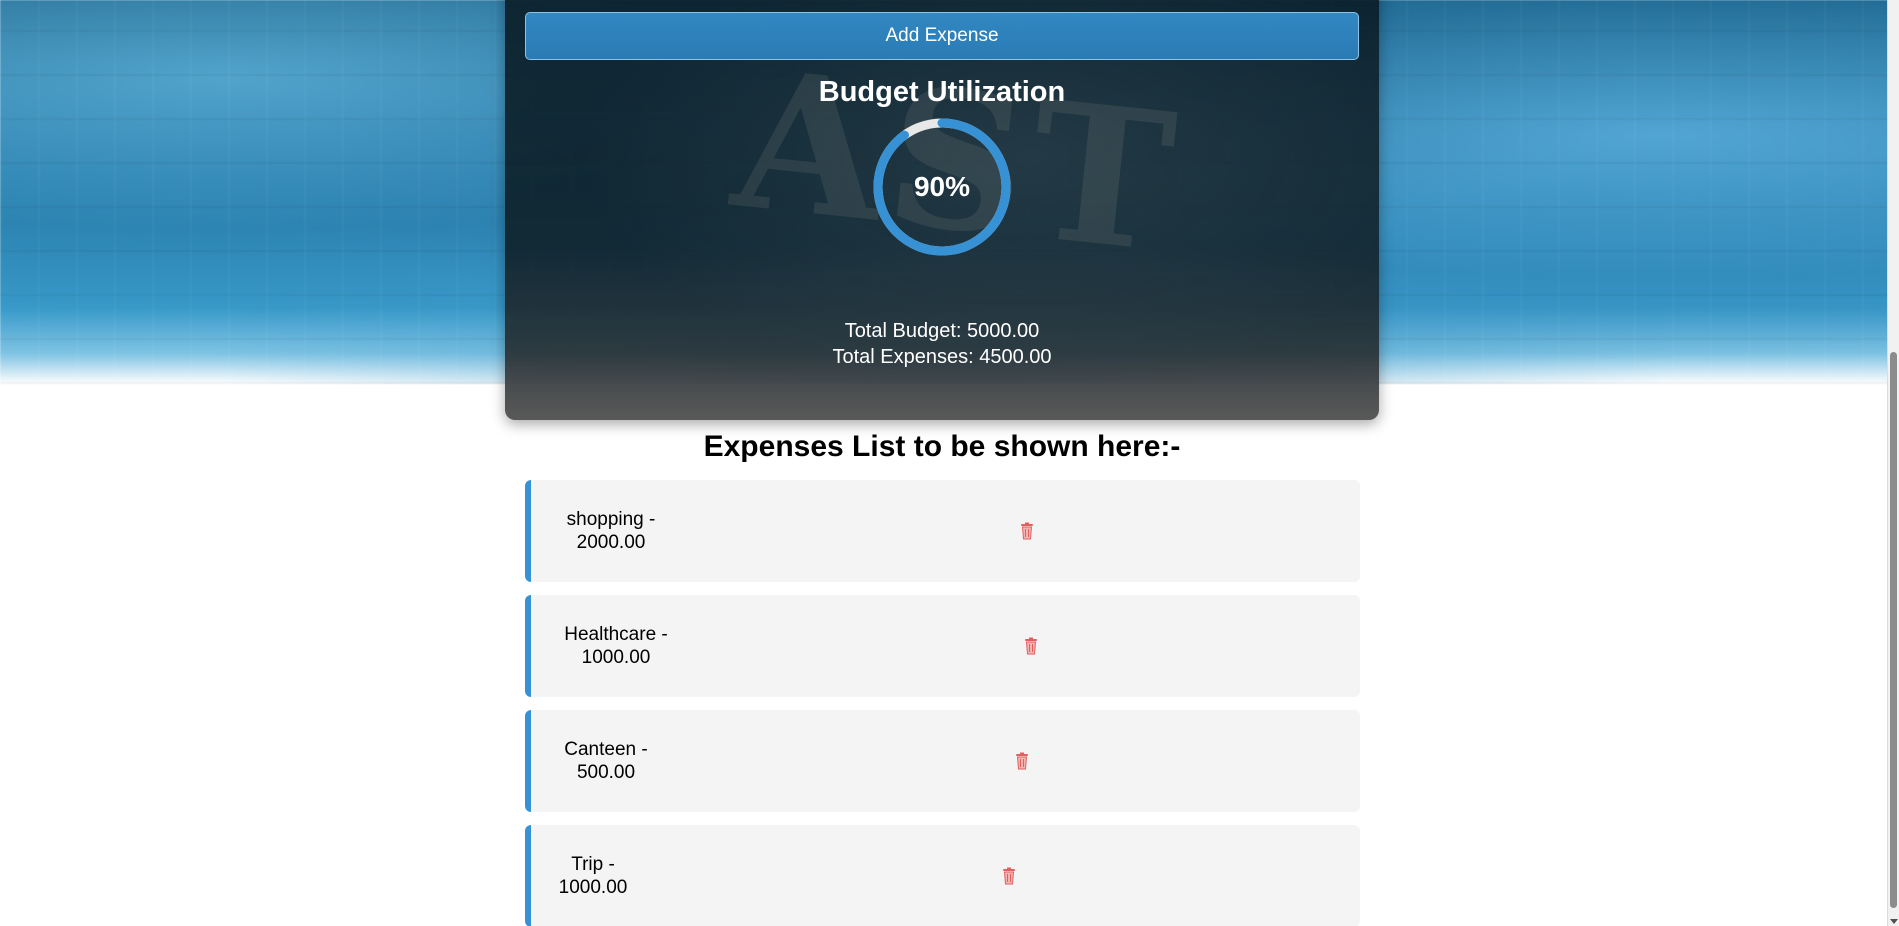 The image size is (1899, 926). I want to click on scrollbar-thumb, so click(1893, 630).